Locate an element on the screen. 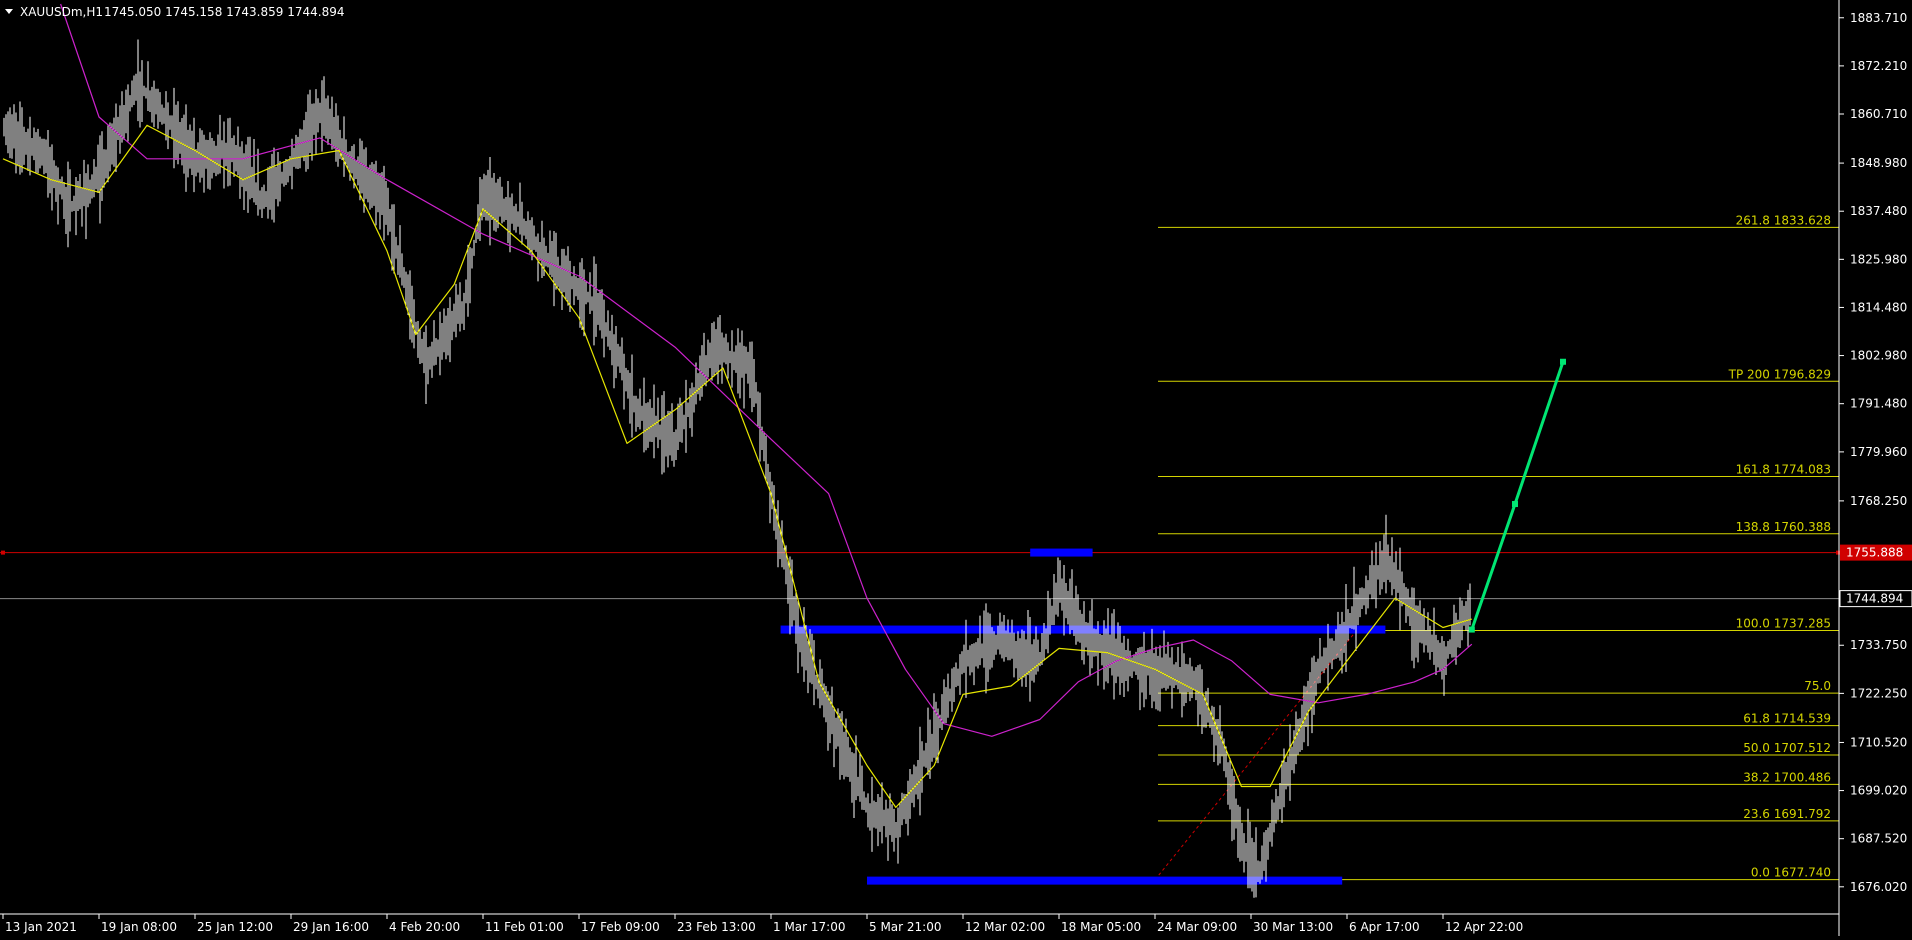 The height and width of the screenshot is (940, 1912). y-tick-label: 1710.520 is located at coordinates (1878, 742).